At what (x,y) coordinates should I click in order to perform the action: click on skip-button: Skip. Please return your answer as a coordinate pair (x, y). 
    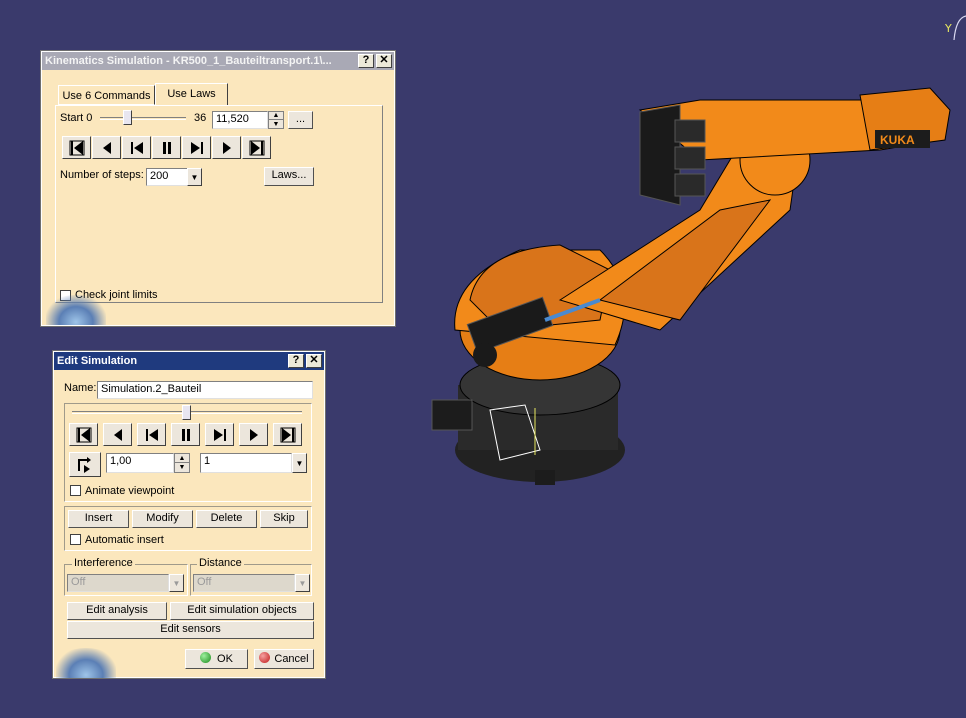
    Looking at the image, I should click on (284, 519).